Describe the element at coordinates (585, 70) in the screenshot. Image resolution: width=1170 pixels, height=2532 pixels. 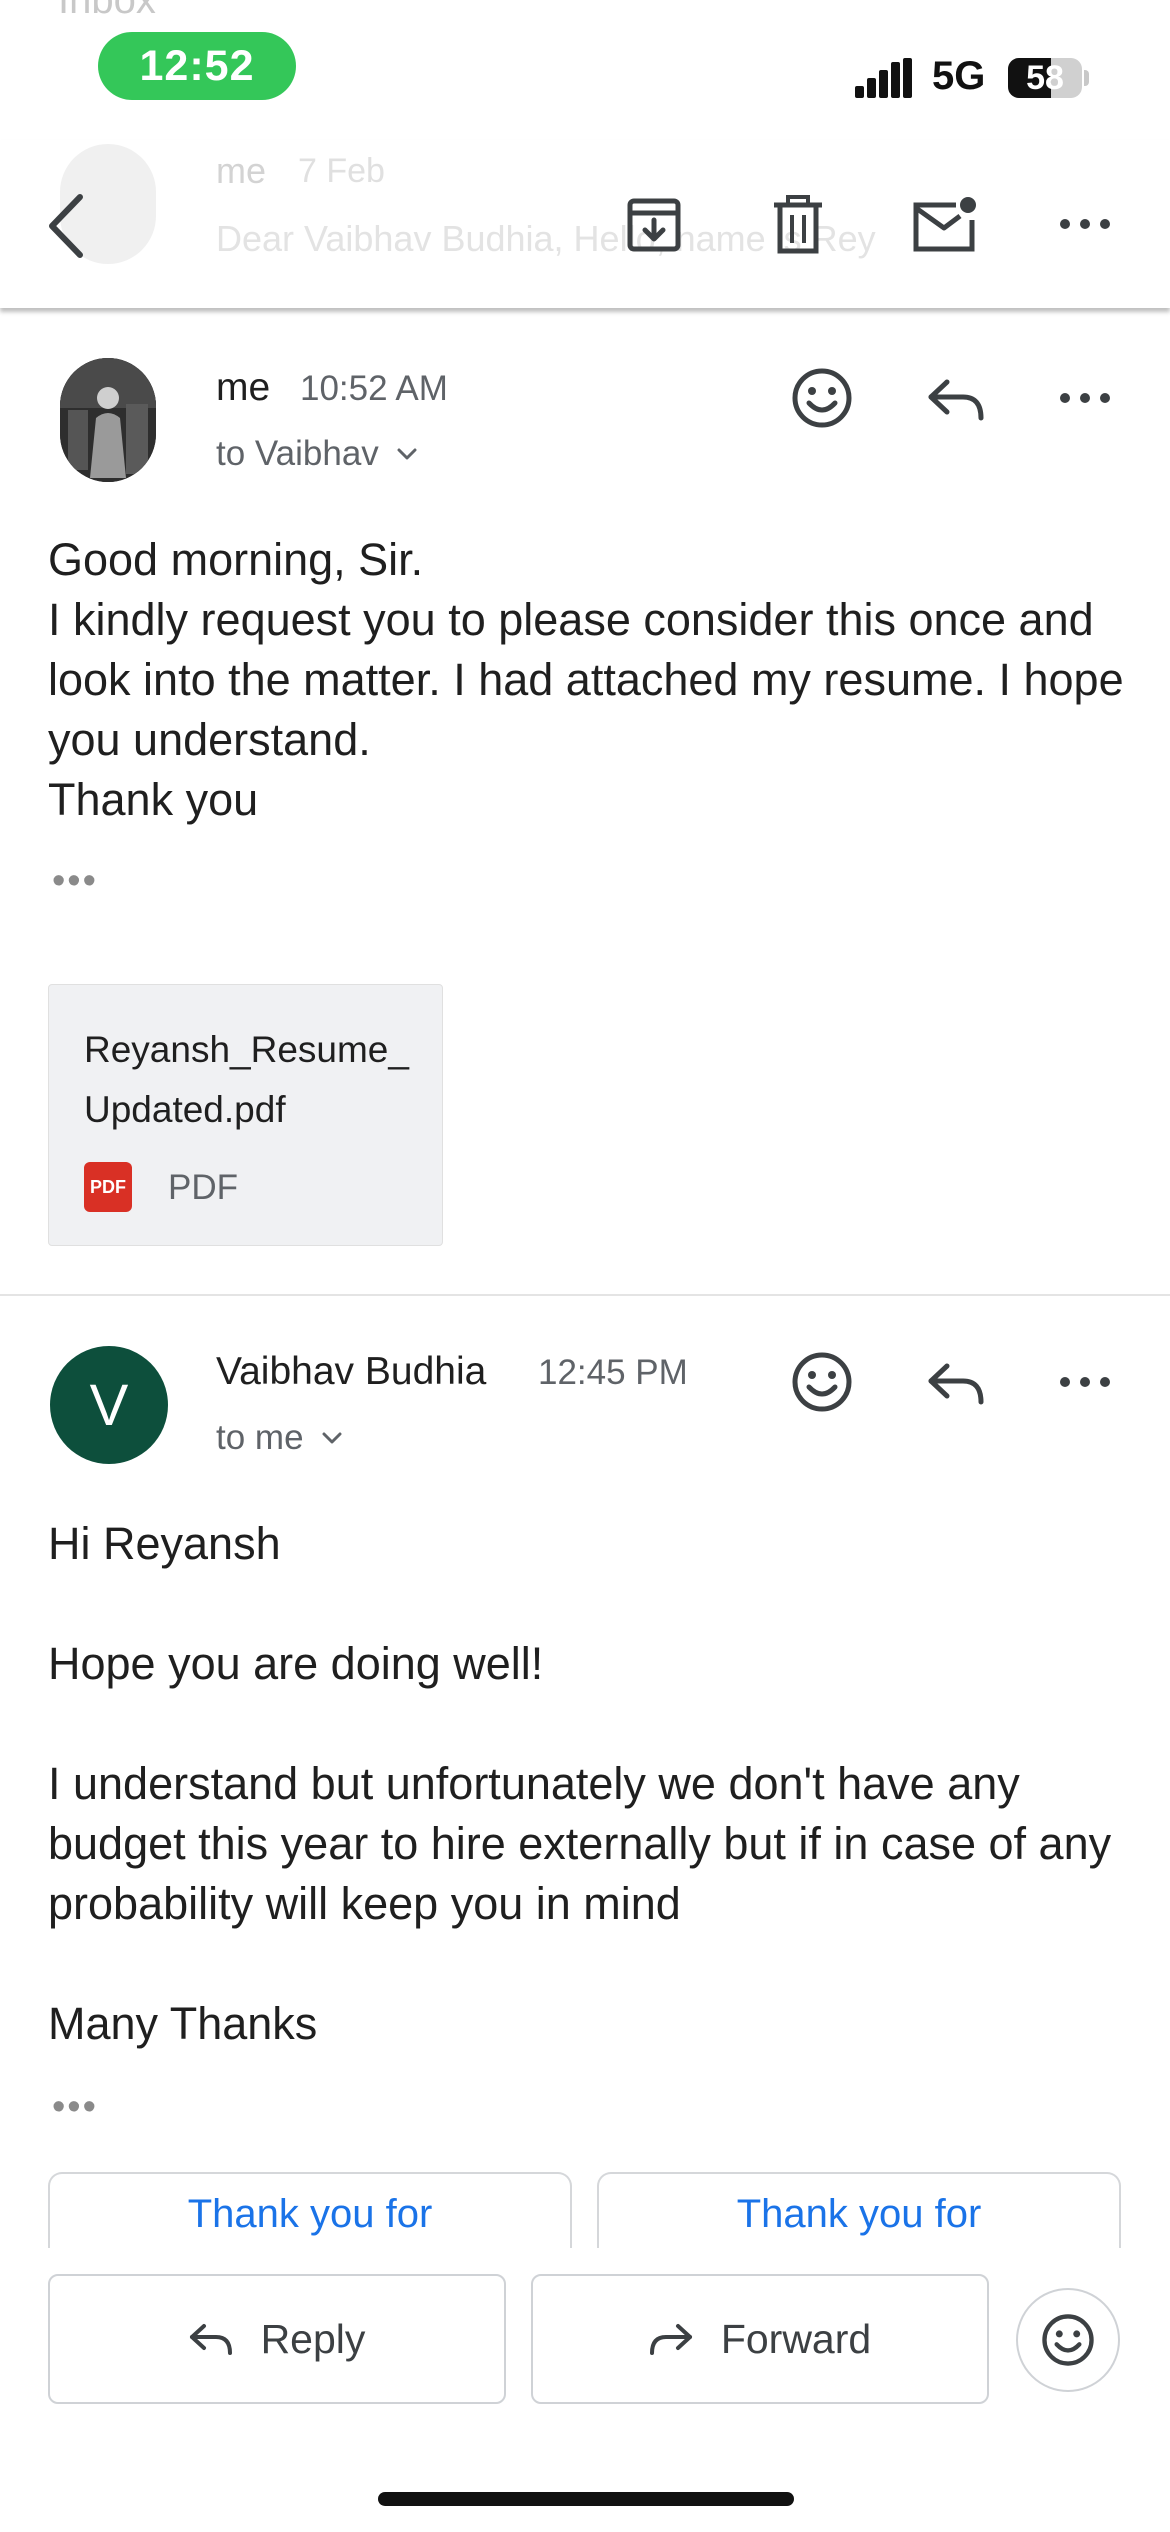
I see `status-bar: Inbox 12:52 5G 58` at that location.